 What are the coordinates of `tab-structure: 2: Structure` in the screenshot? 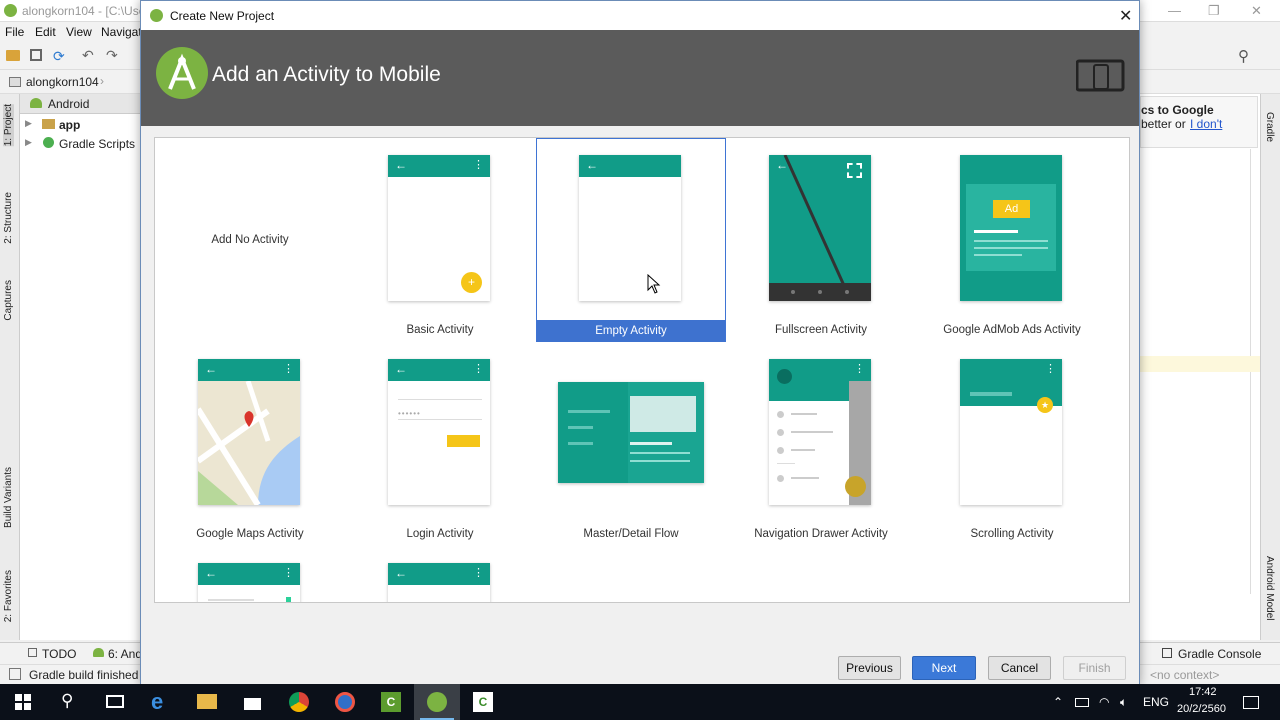 It's located at (8, 218).